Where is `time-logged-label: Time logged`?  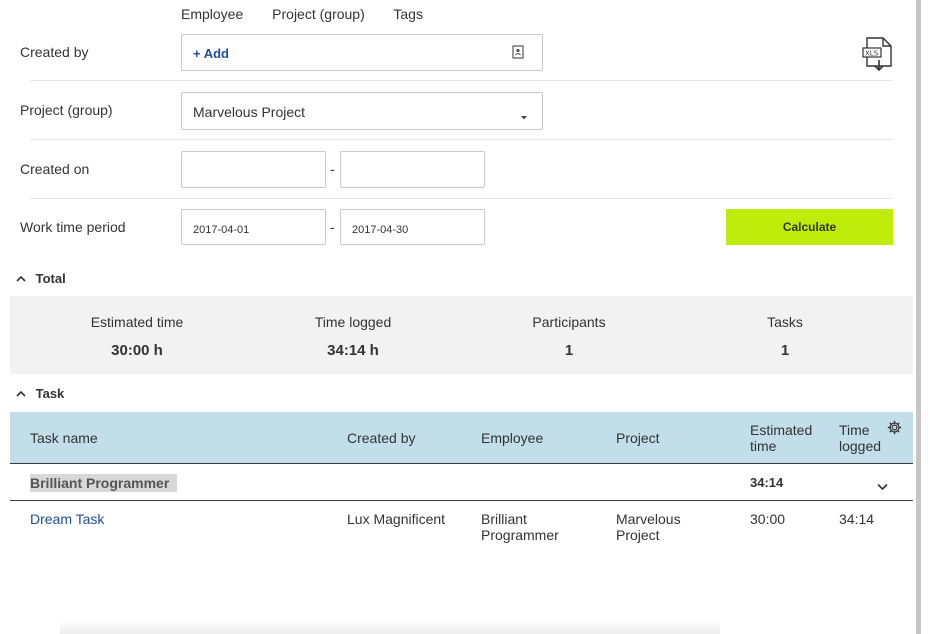
time-logged-label: Time logged is located at coordinates (353, 322).